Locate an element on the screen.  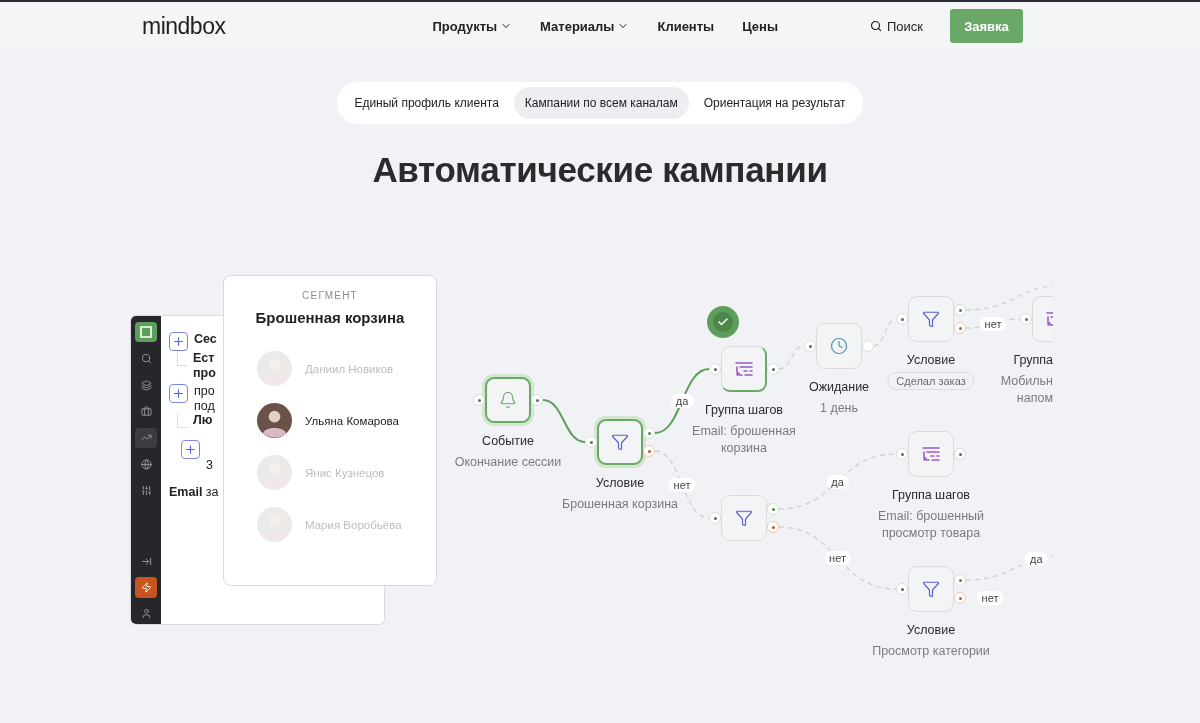
node-title: Событие is located at coordinates (508, 441).